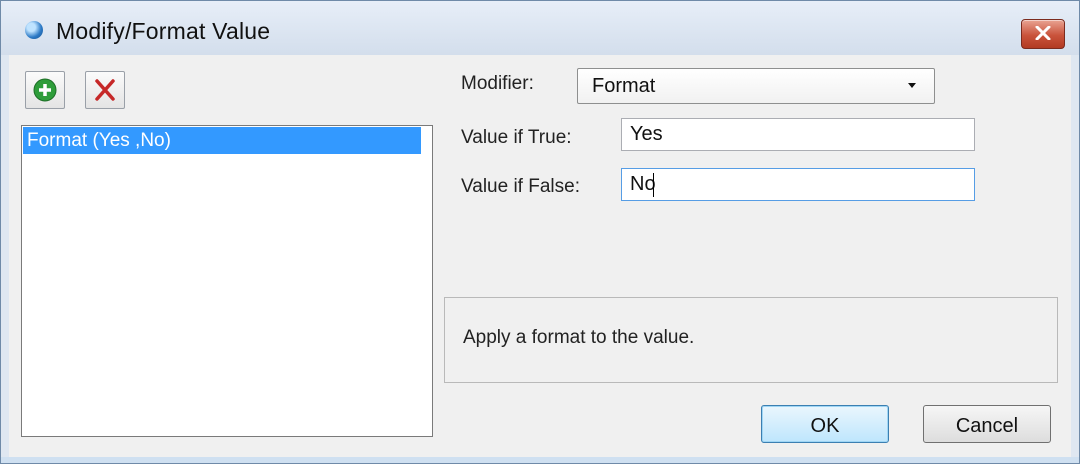  Describe the element at coordinates (798, 184) in the screenshot. I see `value-if-false-input` at that location.